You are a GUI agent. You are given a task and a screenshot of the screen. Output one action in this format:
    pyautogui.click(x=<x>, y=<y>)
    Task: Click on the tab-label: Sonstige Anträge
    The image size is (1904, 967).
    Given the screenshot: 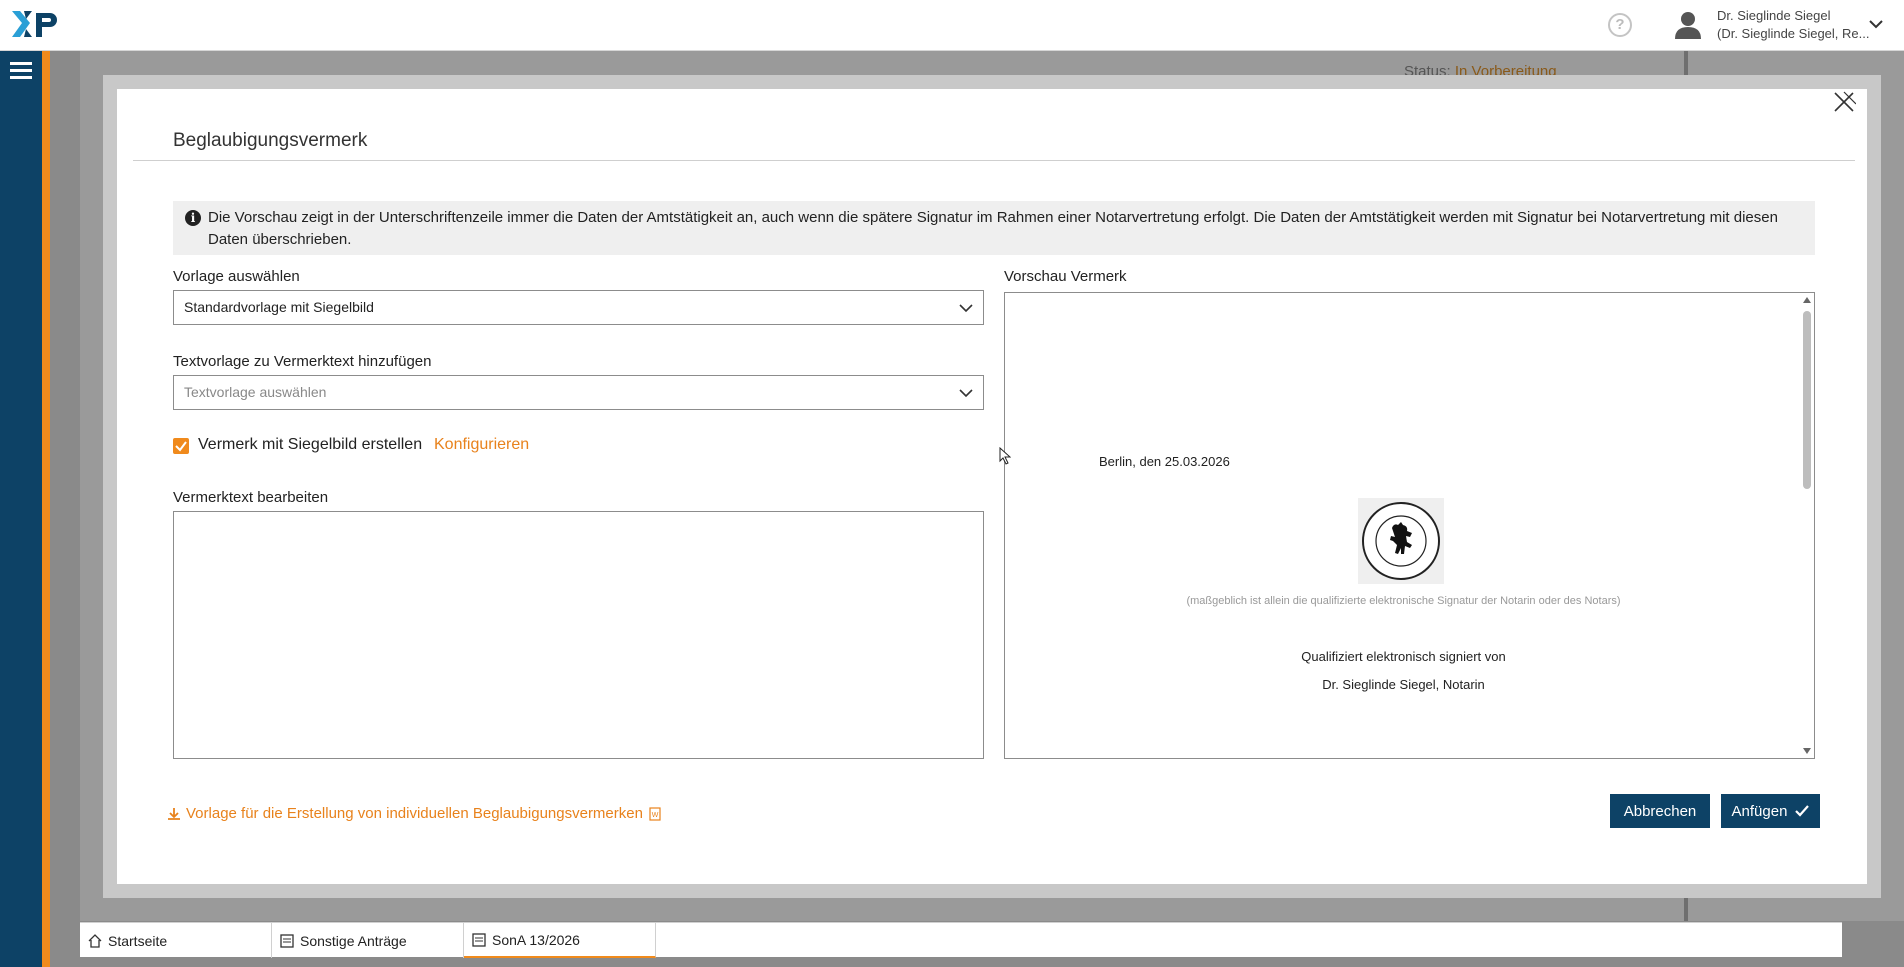 What is the action you would take?
    pyautogui.click(x=353, y=940)
    